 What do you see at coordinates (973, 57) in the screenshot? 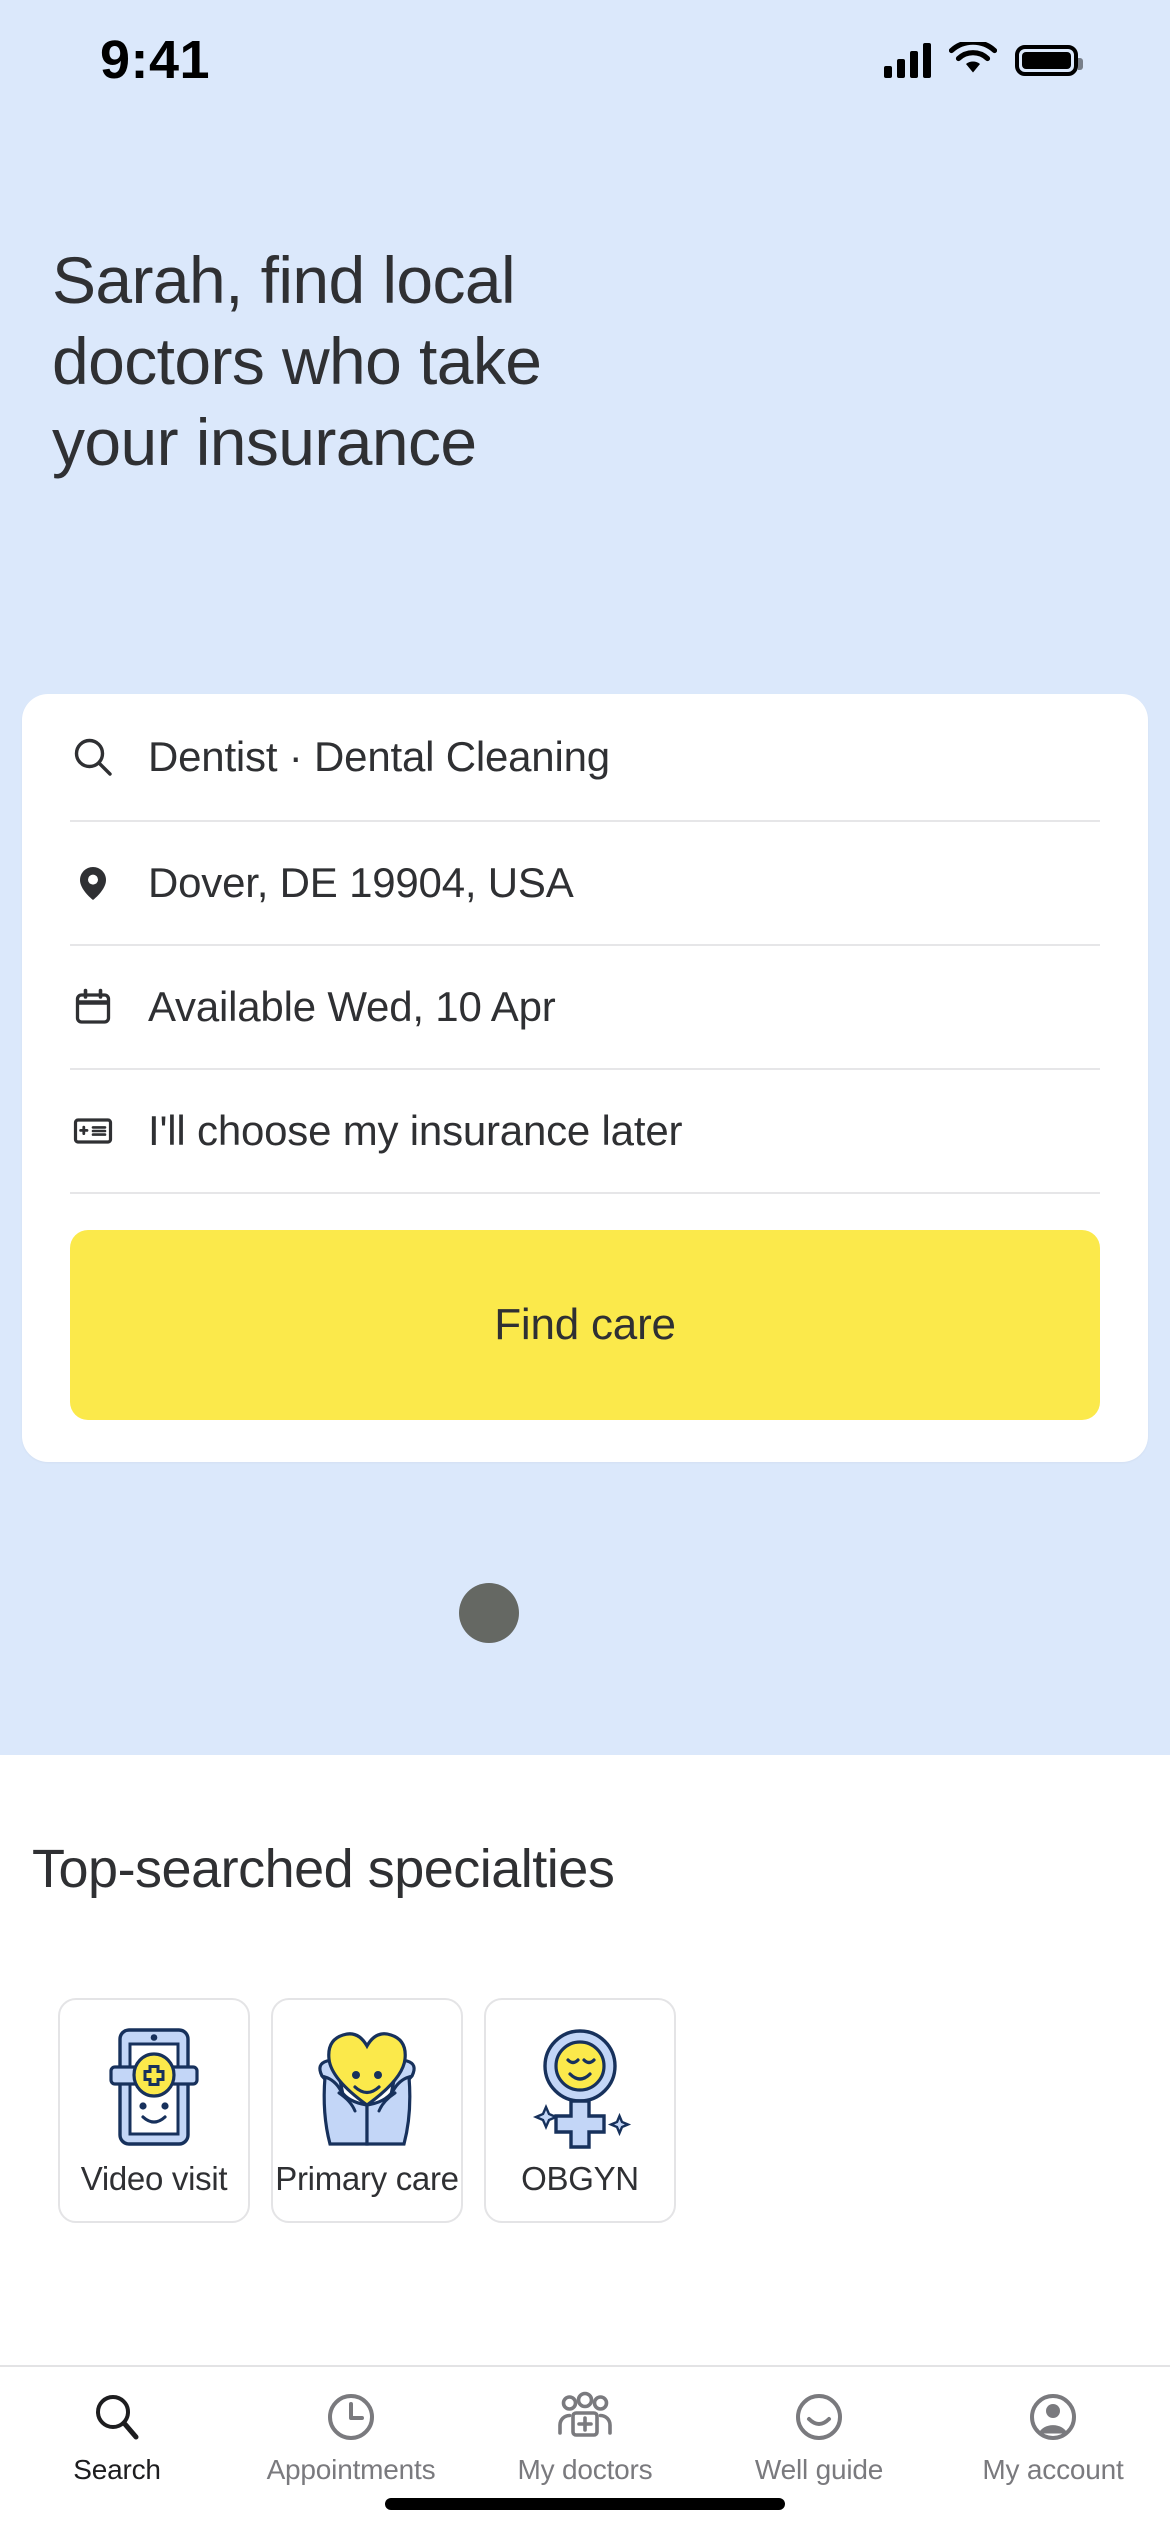
I see `wifi-icon` at bounding box center [973, 57].